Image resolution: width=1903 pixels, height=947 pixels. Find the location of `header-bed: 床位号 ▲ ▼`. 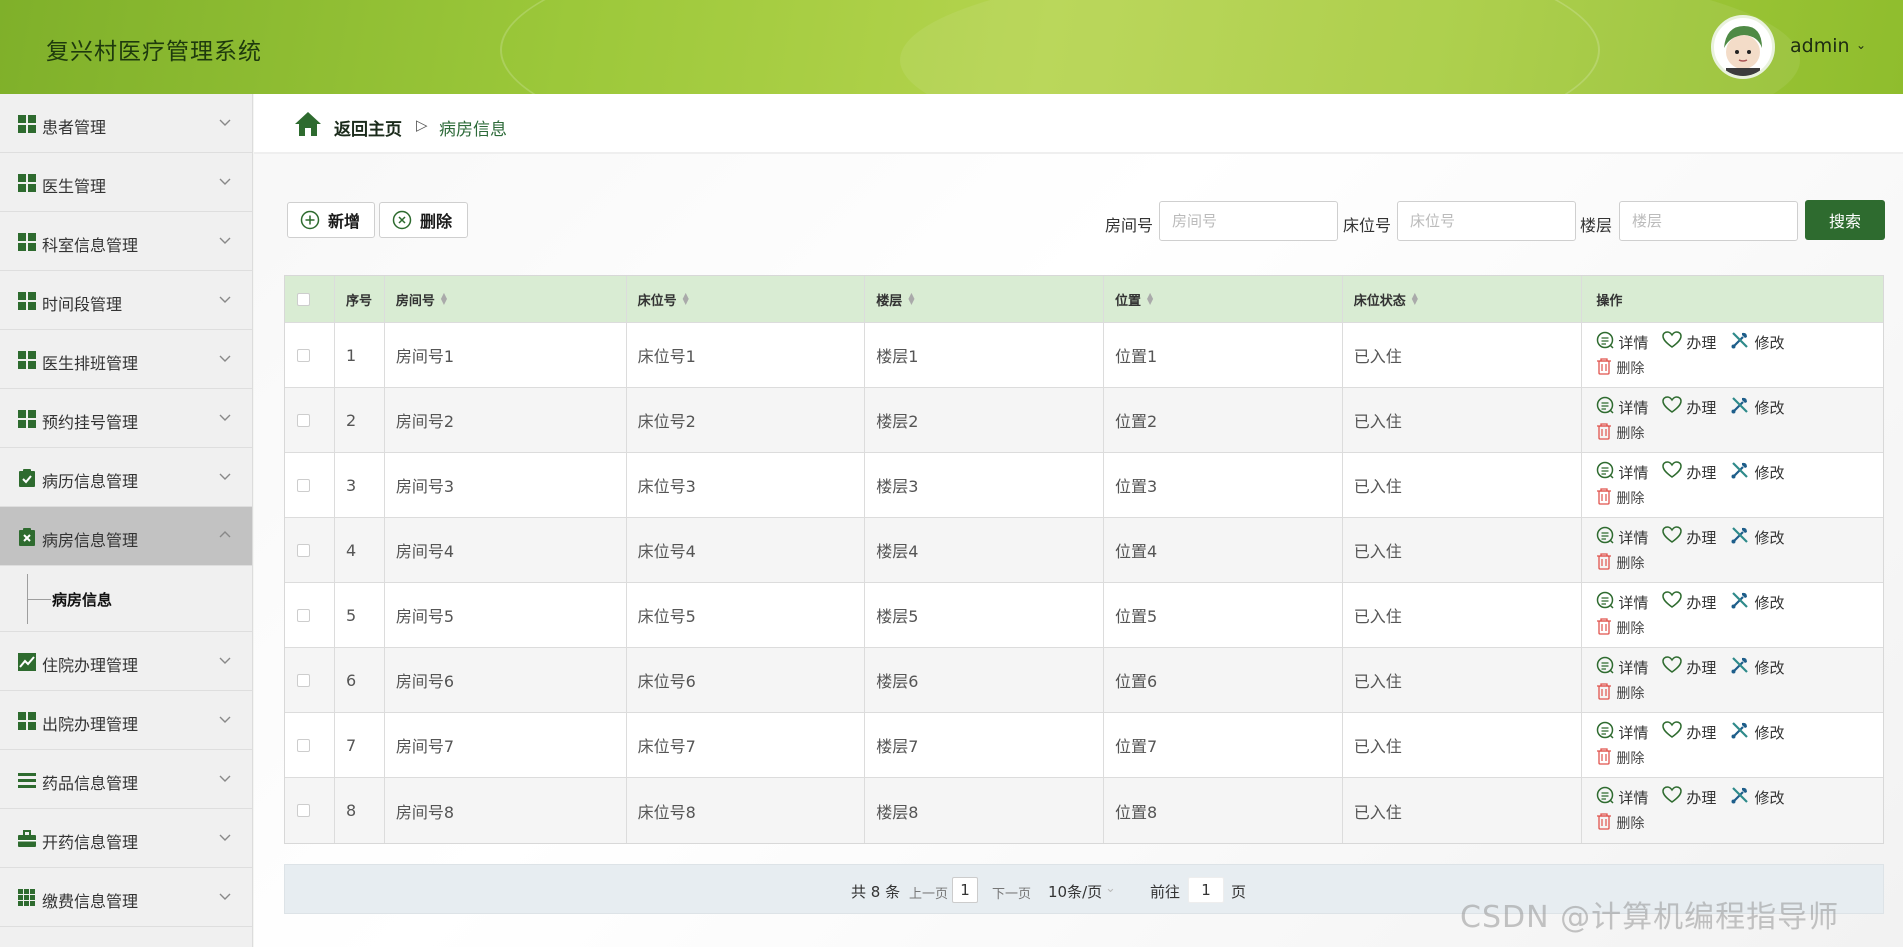

header-bed: 床位号 ▲ ▼ is located at coordinates (746, 299).